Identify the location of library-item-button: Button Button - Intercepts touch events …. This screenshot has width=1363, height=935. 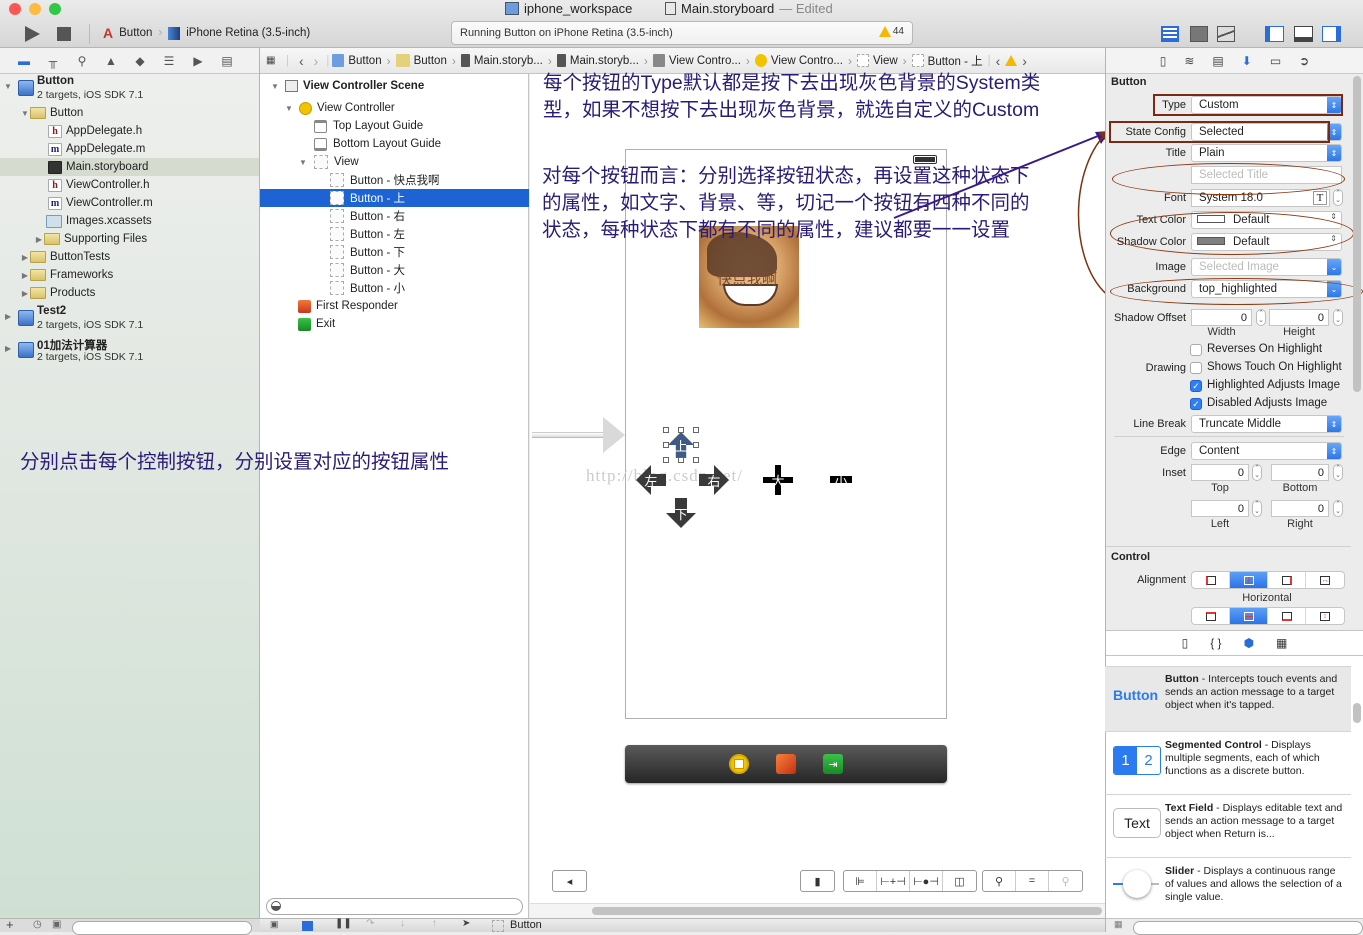
(1228, 699).